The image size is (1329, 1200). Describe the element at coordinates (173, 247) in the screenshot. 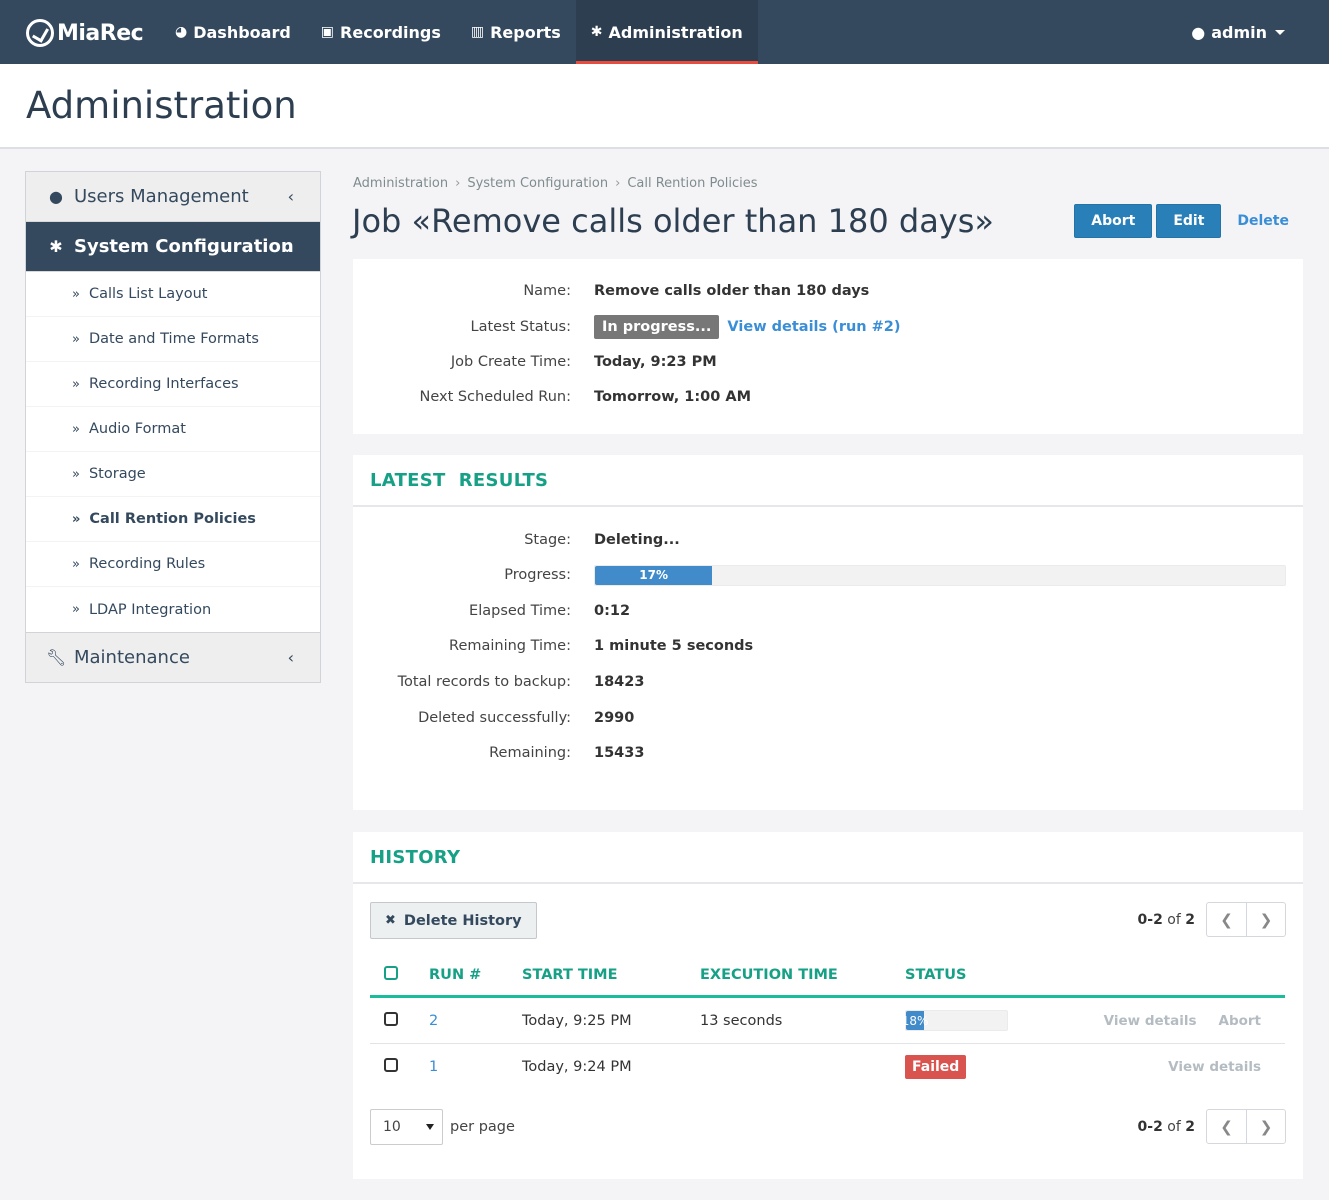

I see `sidebar-group-system-configuration: ✱ System Configuration ⌄` at that location.